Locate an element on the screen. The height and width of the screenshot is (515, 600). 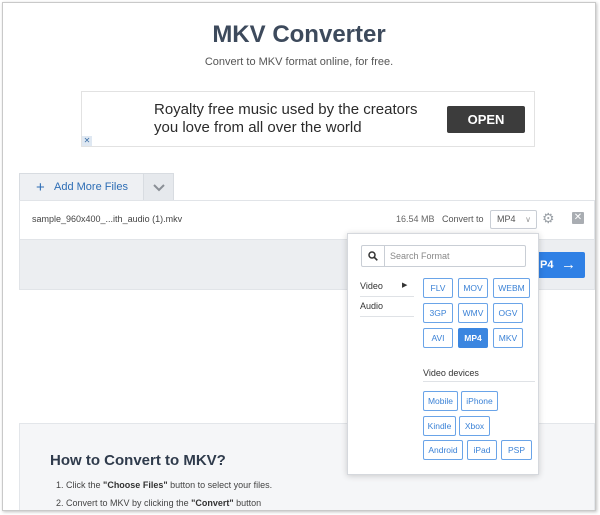
output-format-select: MP4 ∨ is located at coordinates (513, 219).